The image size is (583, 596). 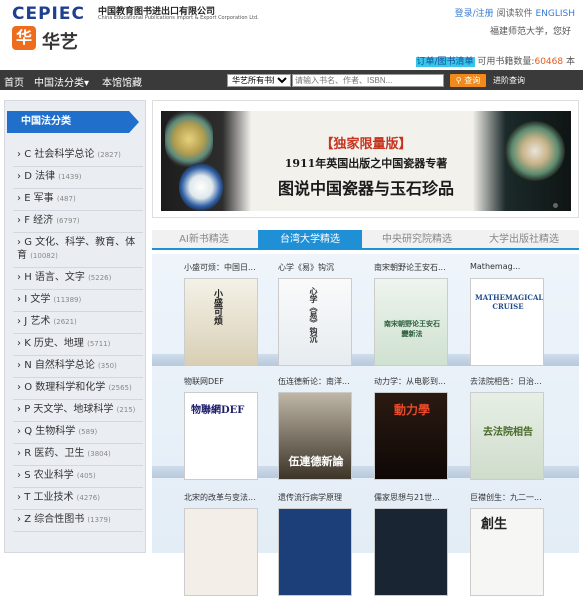 What do you see at coordinates (507, 436) in the screenshot?
I see `book-cover: 去法院相告` at bounding box center [507, 436].